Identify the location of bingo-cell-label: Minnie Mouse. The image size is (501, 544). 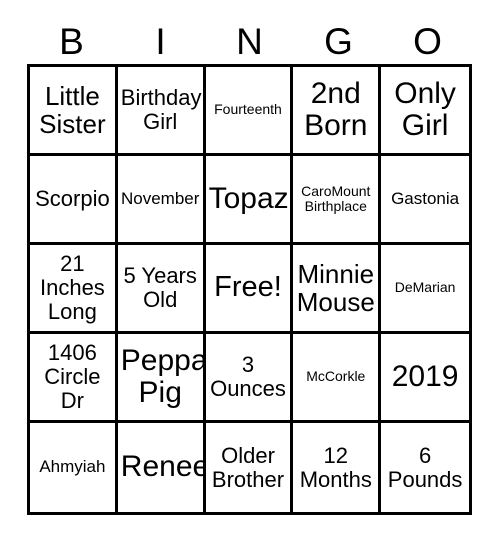
(335, 287).